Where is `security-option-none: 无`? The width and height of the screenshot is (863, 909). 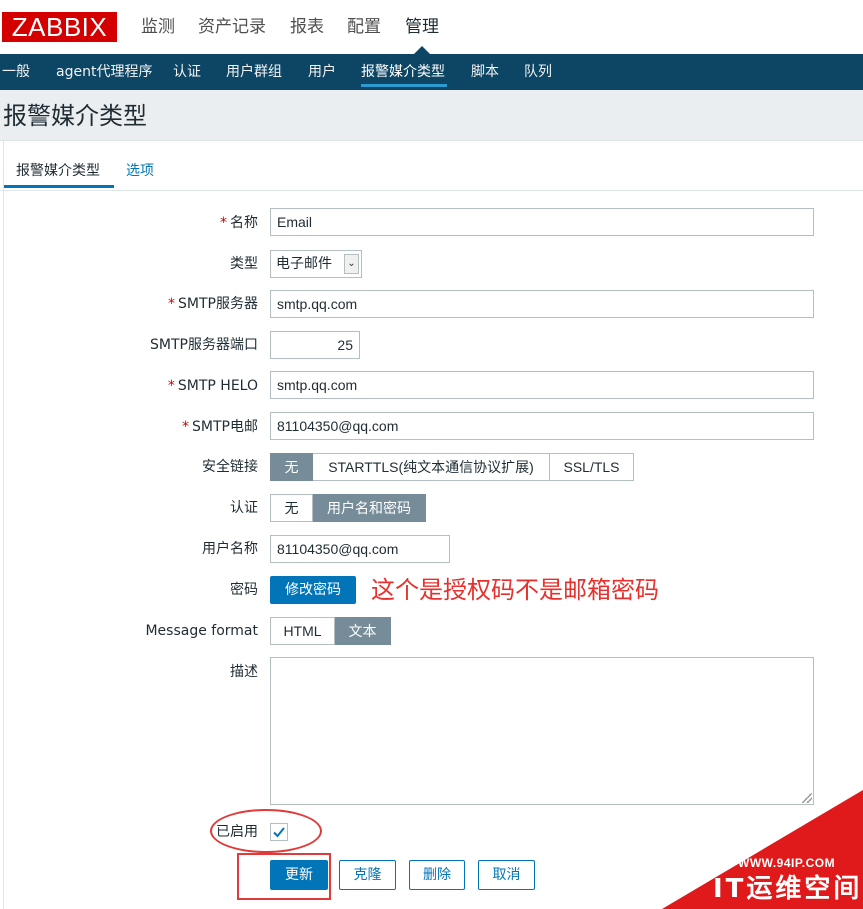
security-option-none: 无 is located at coordinates (291, 467).